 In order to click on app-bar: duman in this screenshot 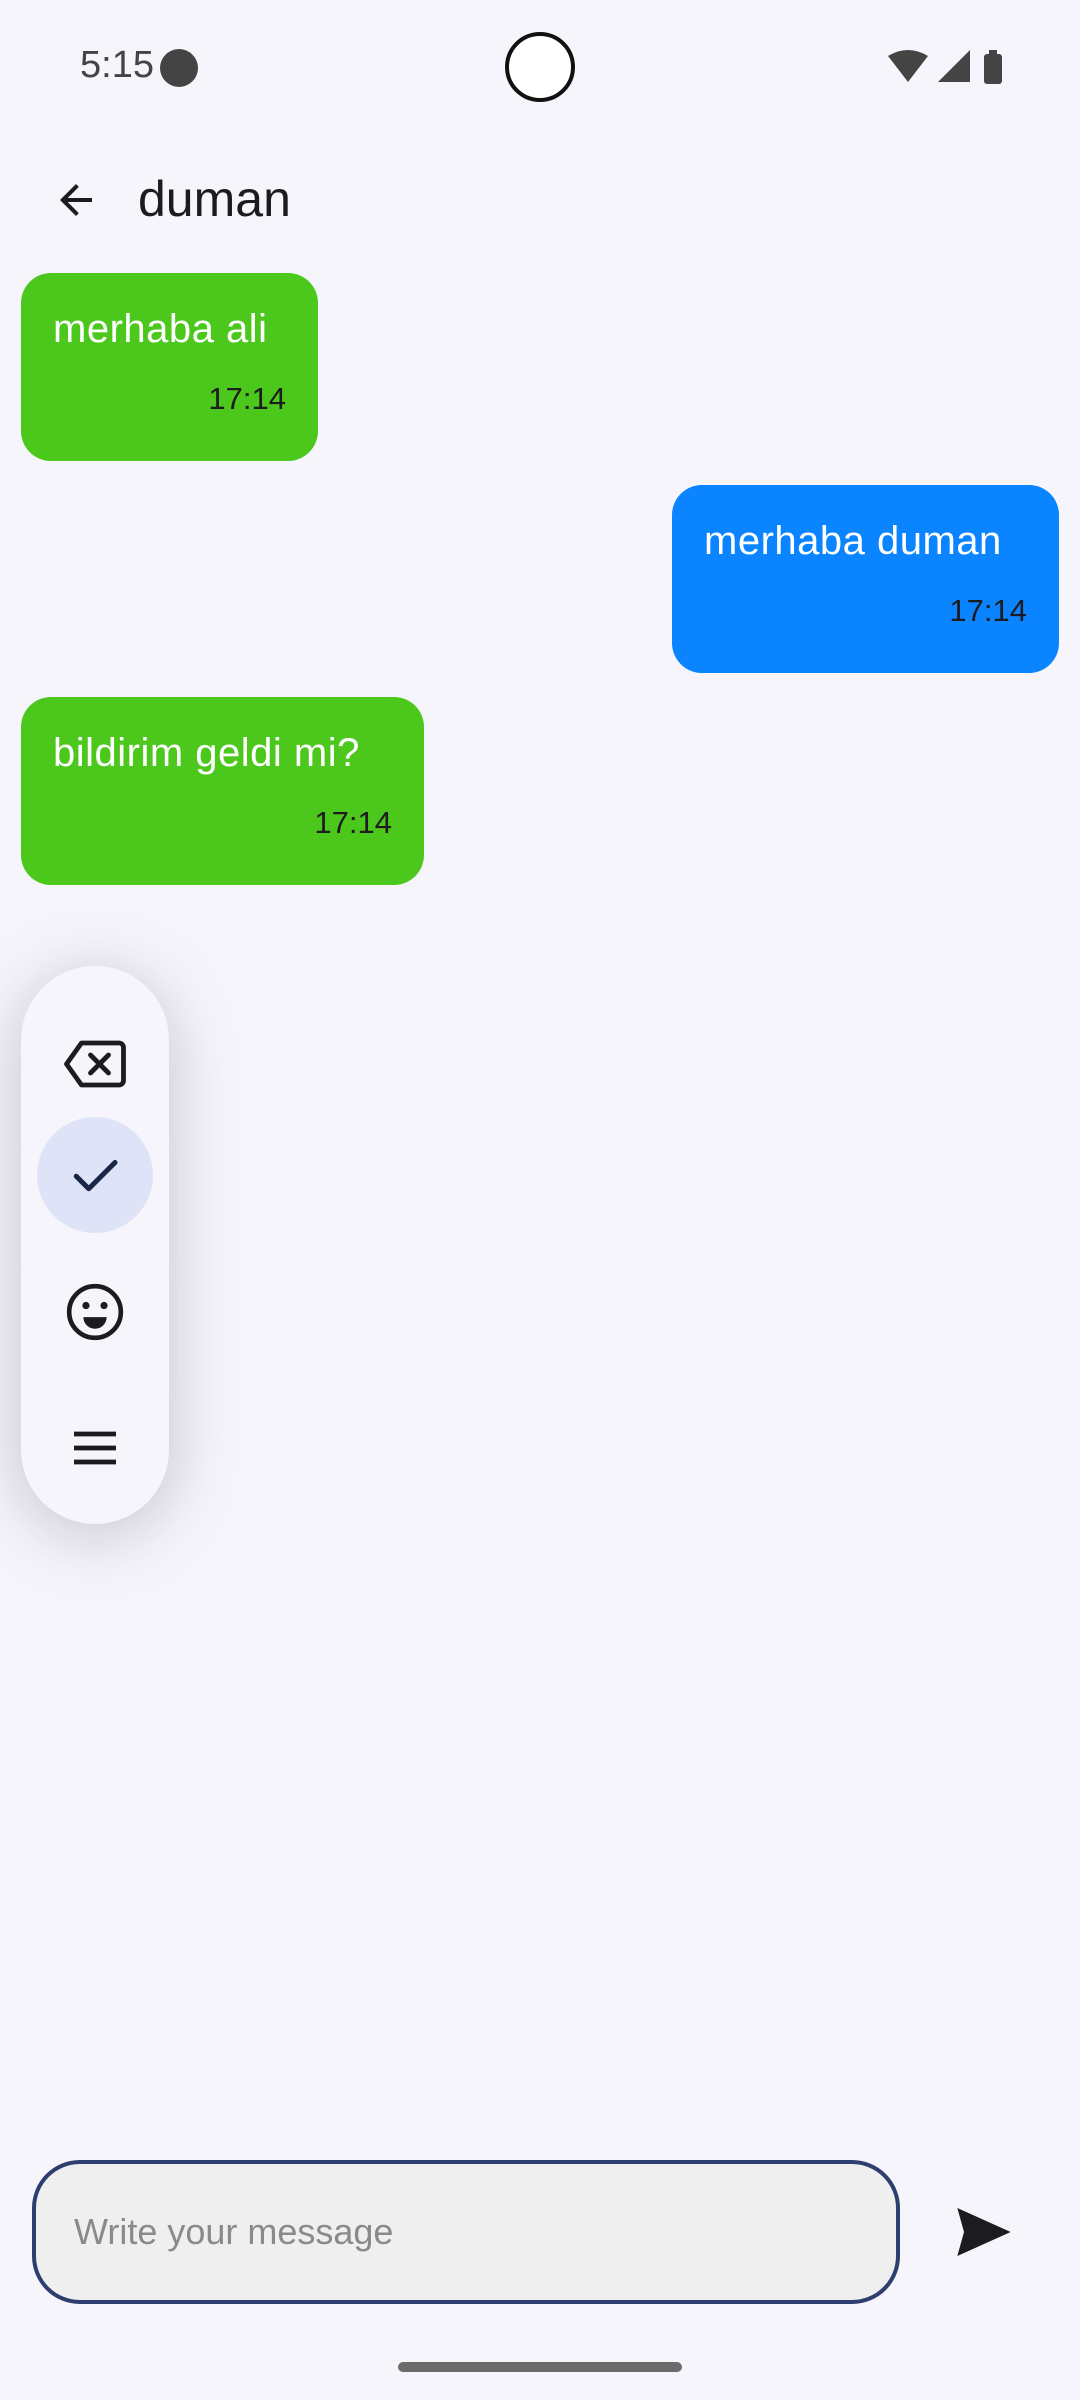, I will do `click(540, 200)`.